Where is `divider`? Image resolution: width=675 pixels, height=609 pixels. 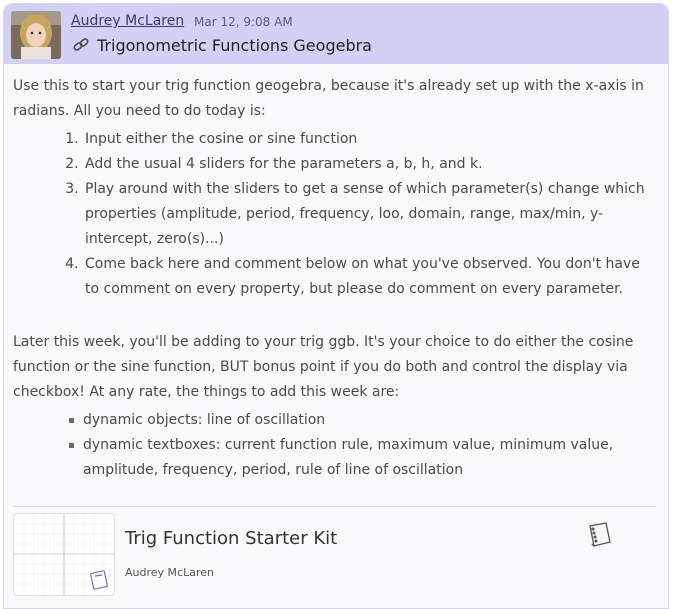
divider is located at coordinates (334, 506).